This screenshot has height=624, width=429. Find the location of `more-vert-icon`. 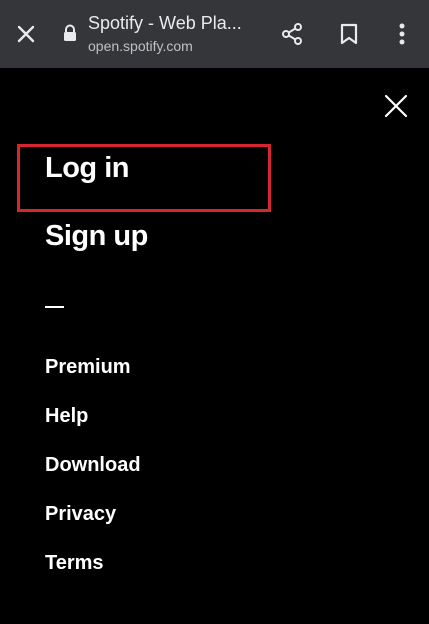

more-vert-icon is located at coordinates (402, 34).